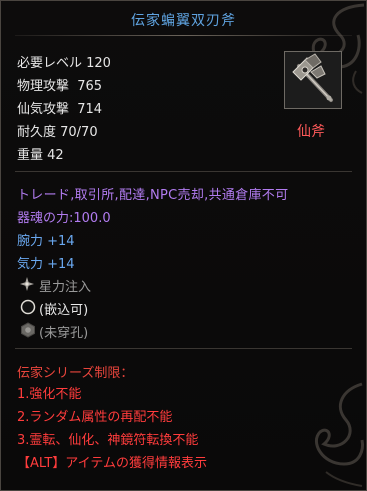 The width and height of the screenshot is (367, 491). What do you see at coordinates (60, 109) in the screenshot?
I see `stat-sennki-attack: 仙気攻撃 714` at bounding box center [60, 109].